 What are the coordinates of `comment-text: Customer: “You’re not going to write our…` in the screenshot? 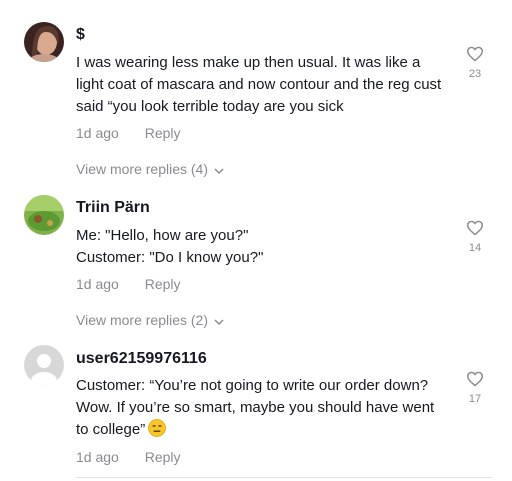 It's located at (262, 408).